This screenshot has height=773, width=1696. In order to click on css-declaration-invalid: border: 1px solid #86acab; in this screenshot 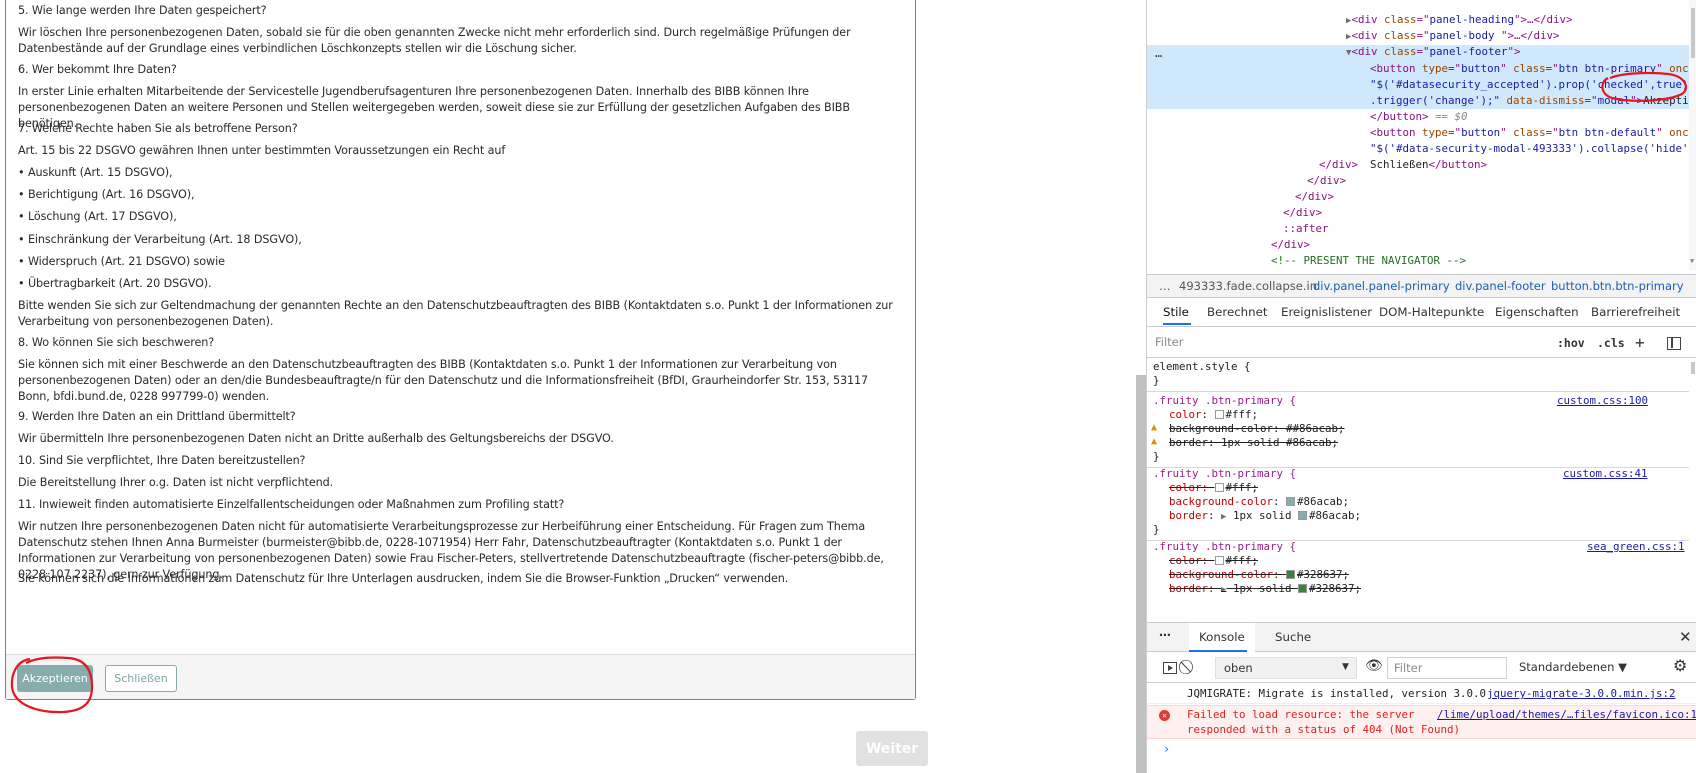, I will do `click(1253, 443)`.